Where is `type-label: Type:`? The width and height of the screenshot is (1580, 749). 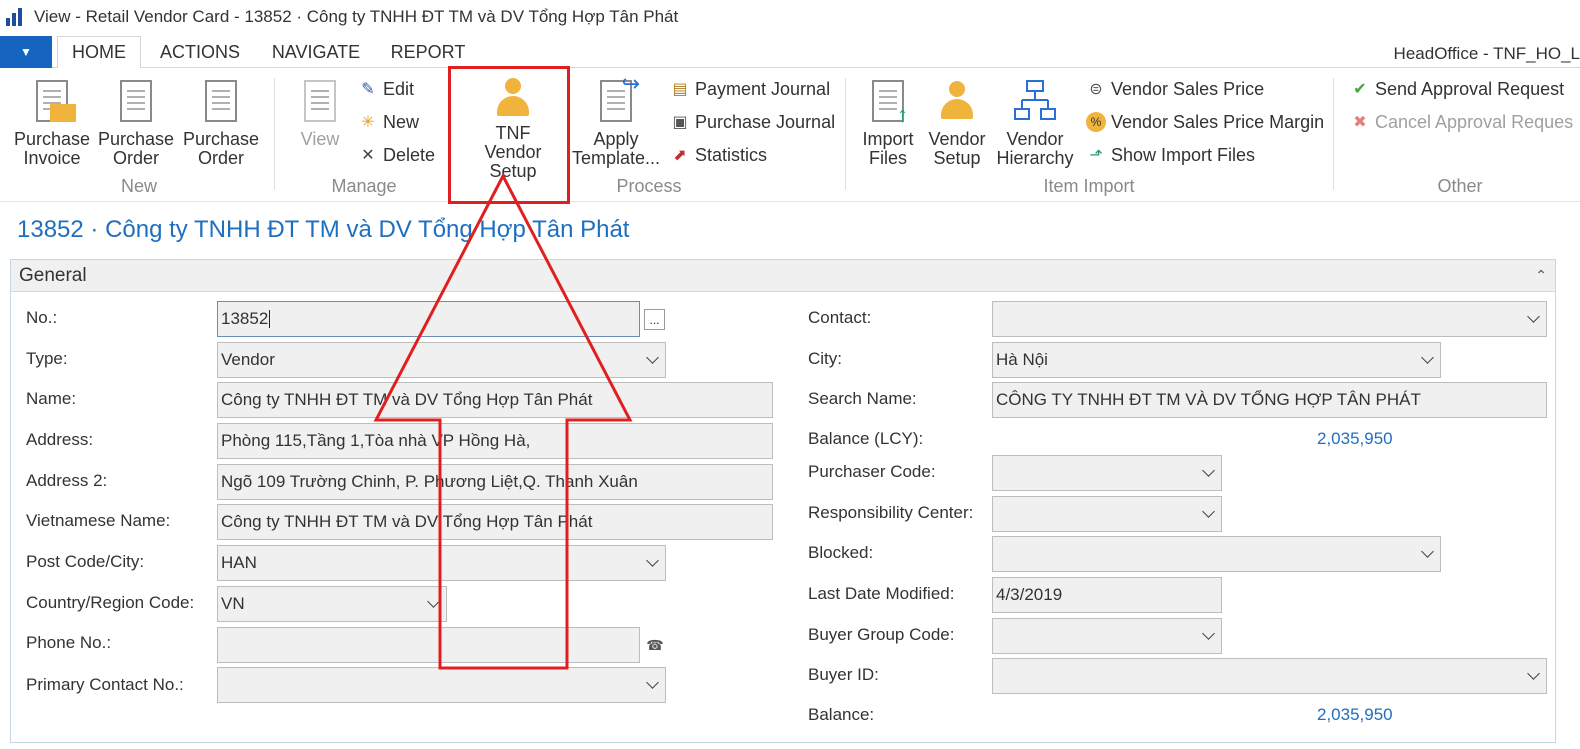 type-label: Type: is located at coordinates (47, 358).